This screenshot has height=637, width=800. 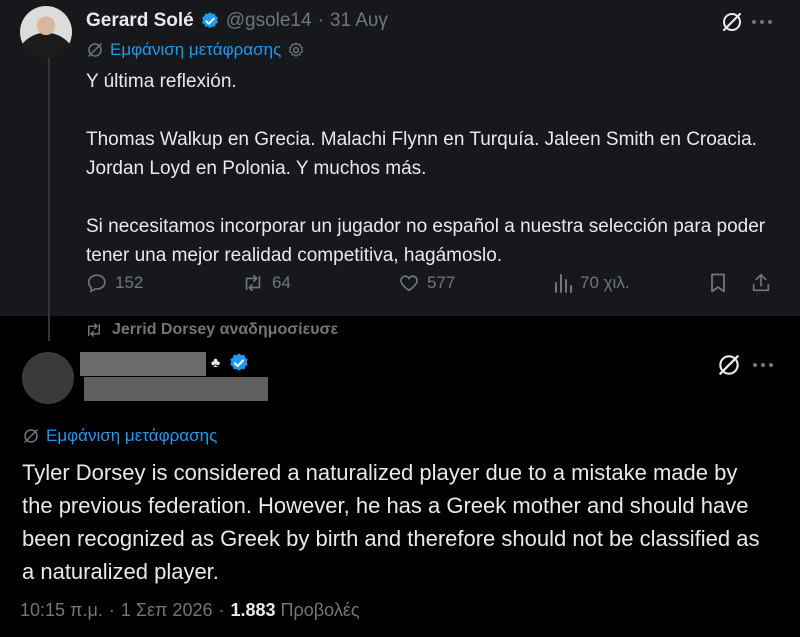 I want to click on share-icon, so click(x=761, y=282).